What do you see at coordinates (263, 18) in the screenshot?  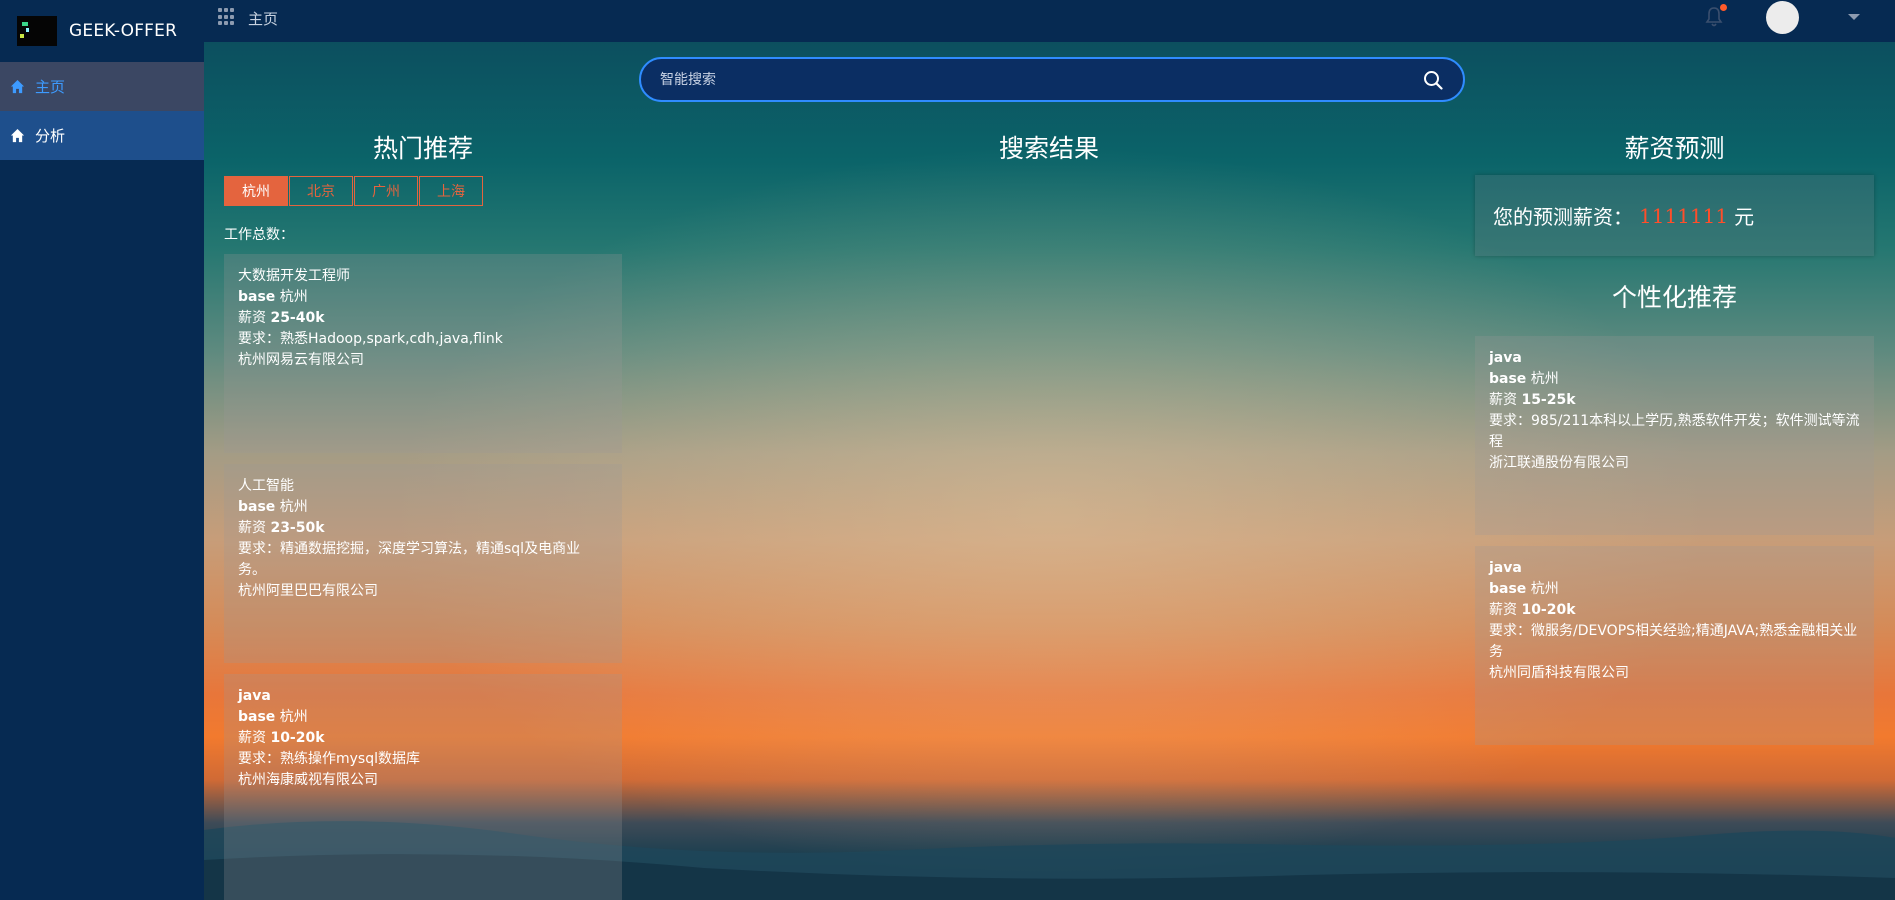 I see `breadcrumb: 主页` at bounding box center [263, 18].